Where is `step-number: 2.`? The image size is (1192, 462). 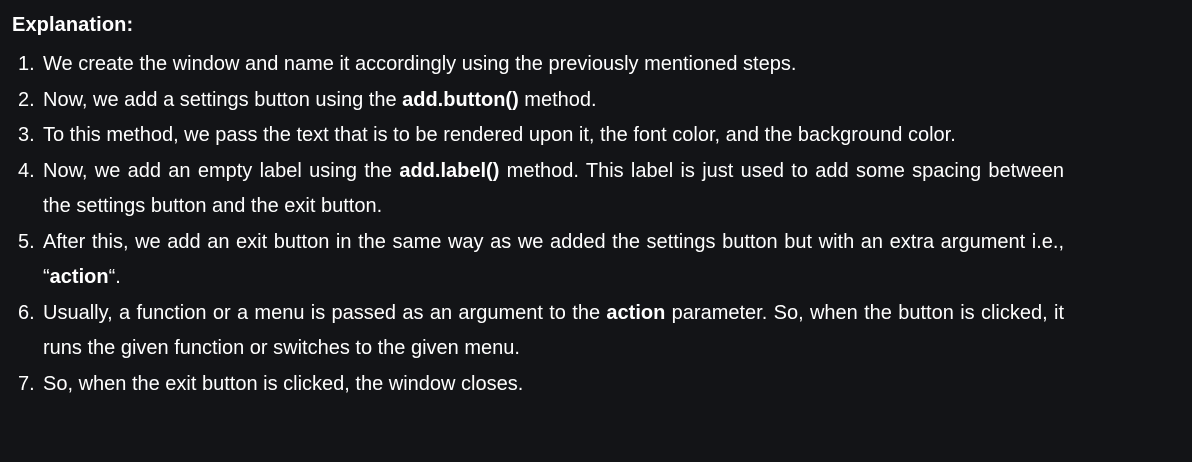
step-number: 2. is located at coordinates (26, 99).